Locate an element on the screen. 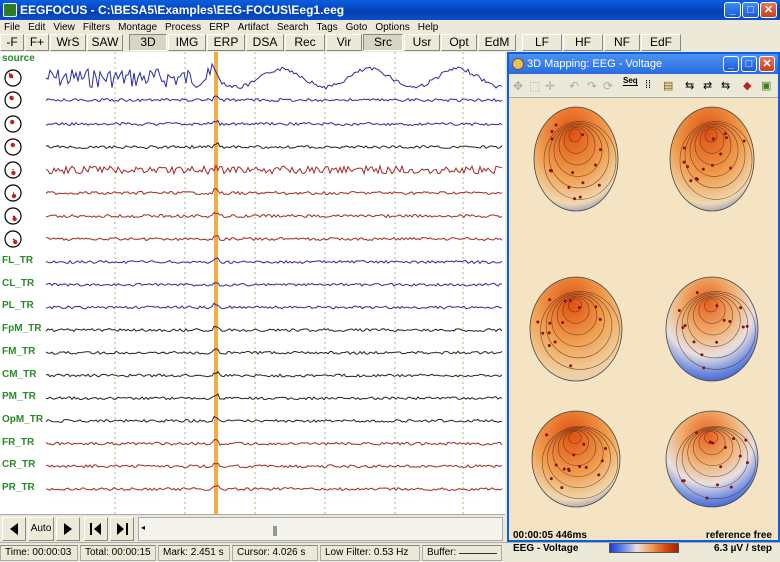 Image resolution: width=780 pixels, height=562 pixels. toolbar-button-nf: NF is located at coordinates (622, 42).